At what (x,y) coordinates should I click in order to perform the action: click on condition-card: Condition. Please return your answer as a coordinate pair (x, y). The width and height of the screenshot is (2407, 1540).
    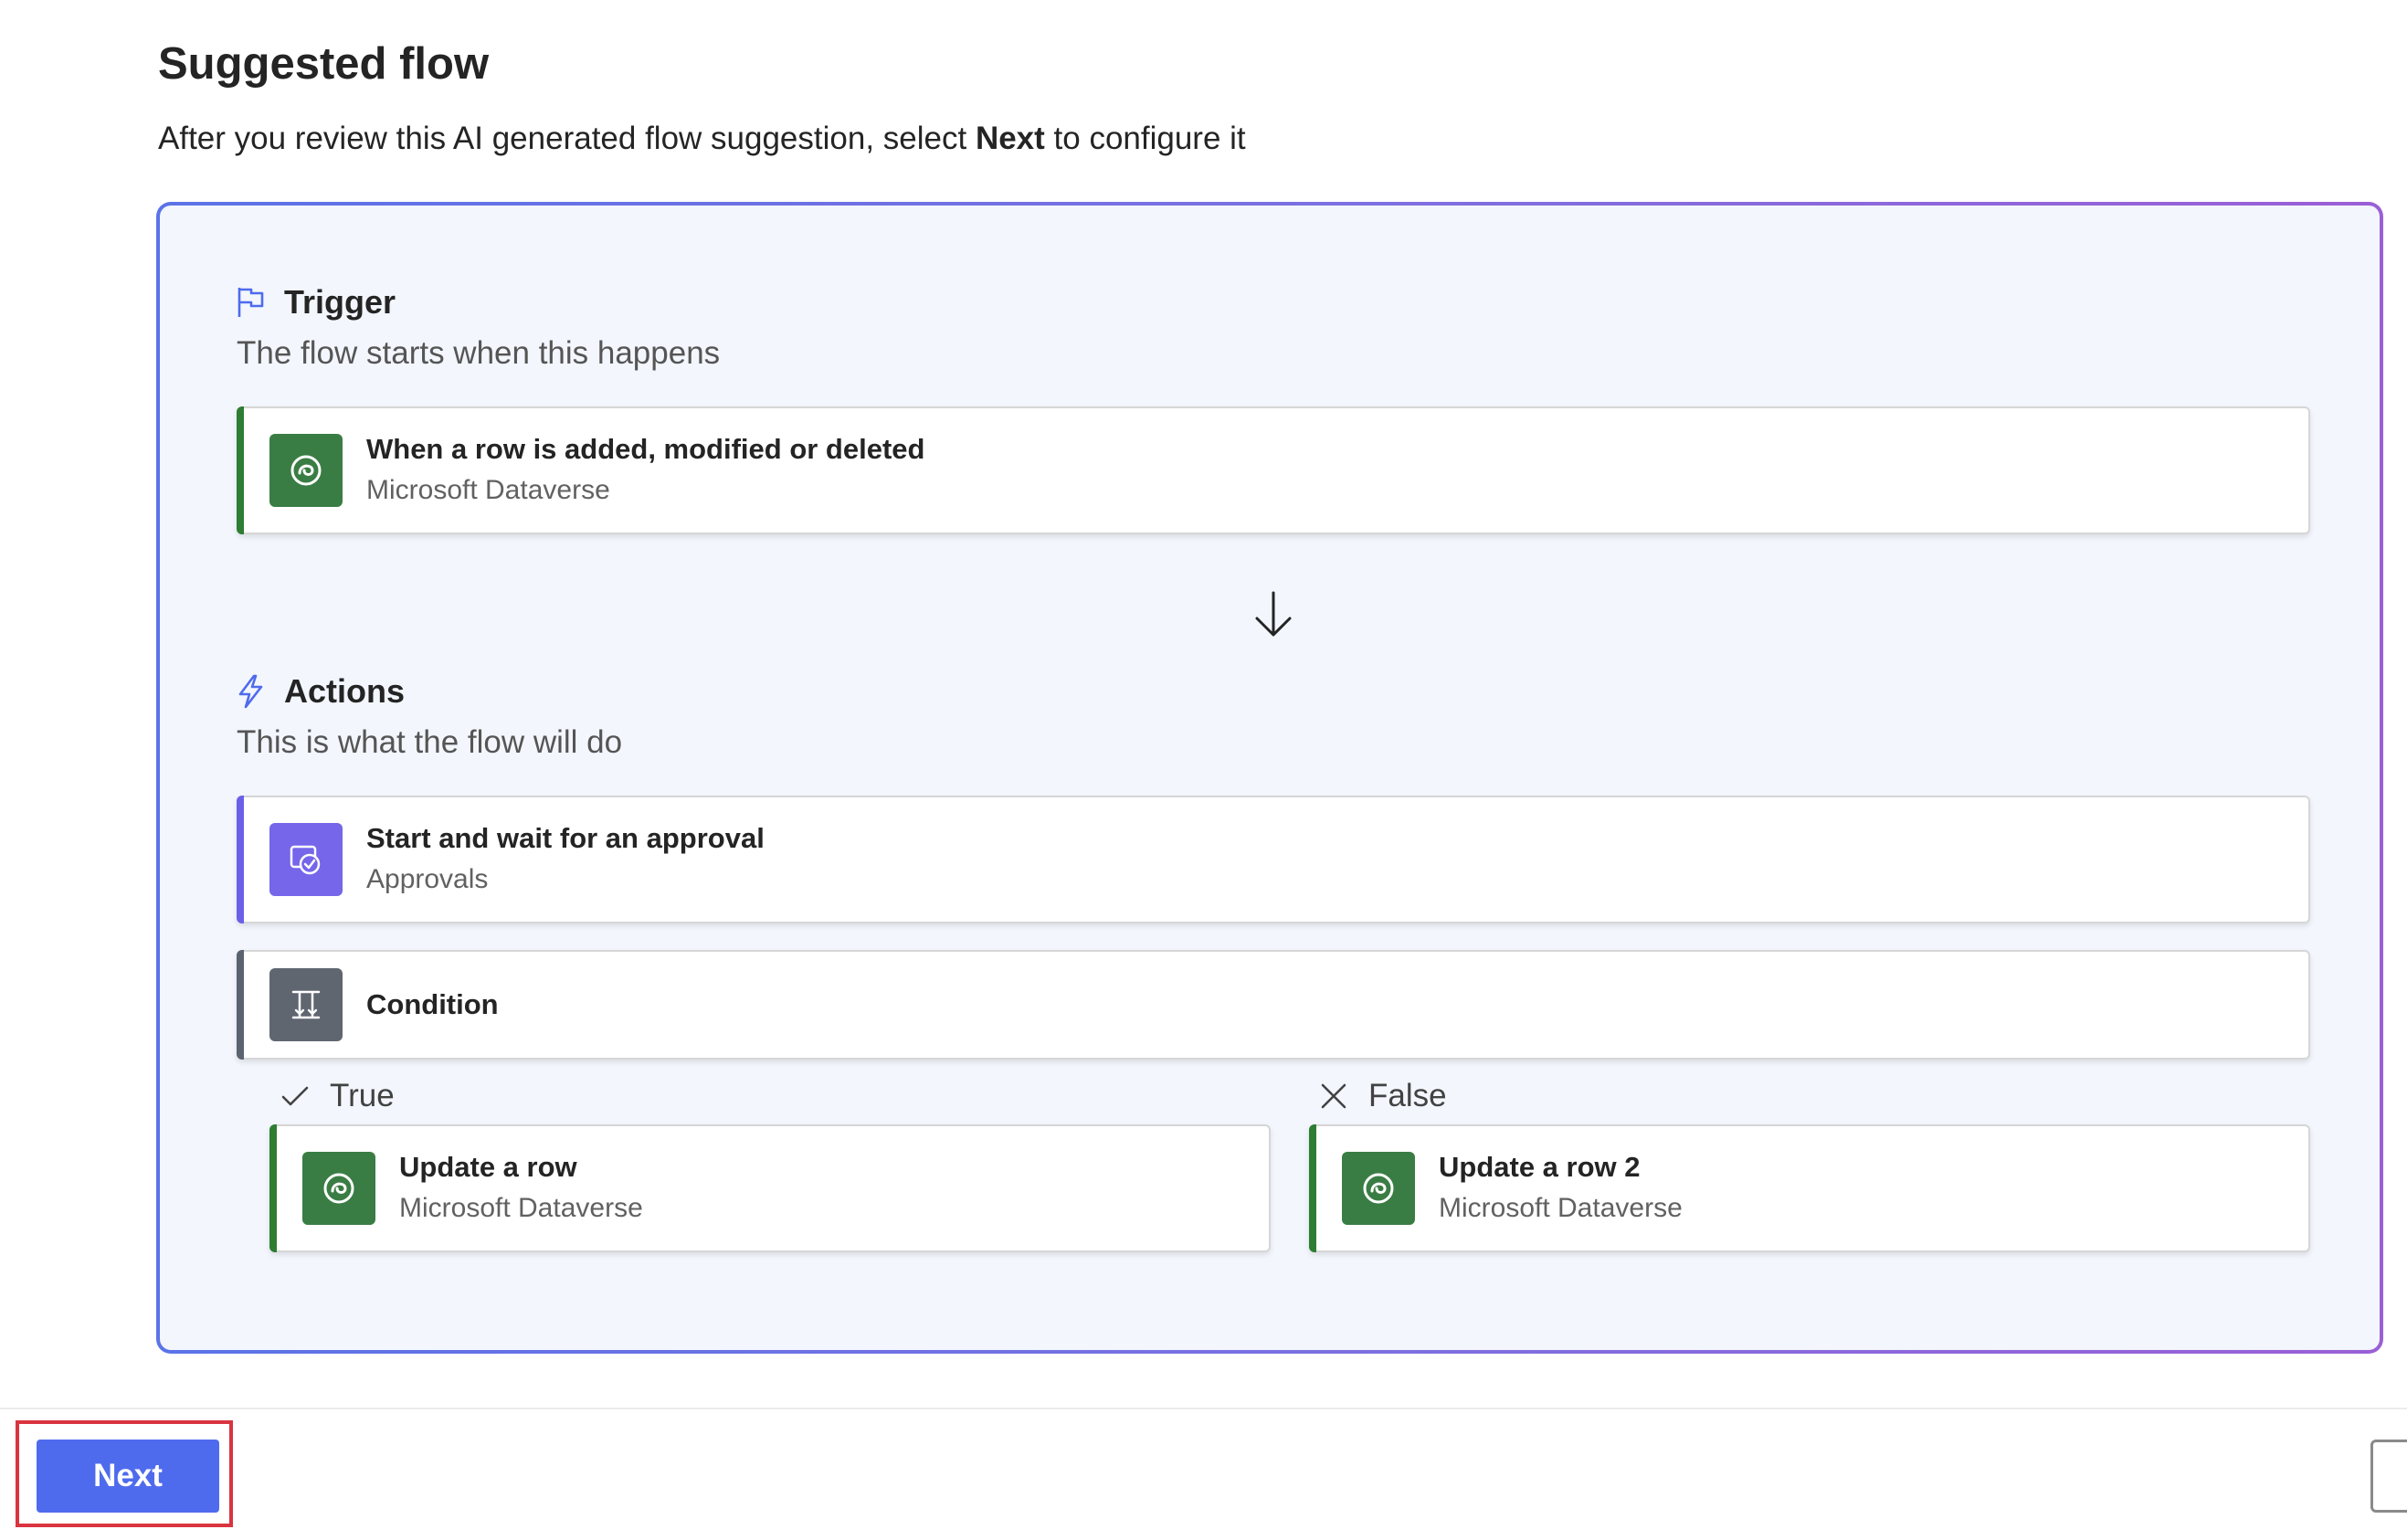
    Looking at the image, I should click on (1273, 1005).